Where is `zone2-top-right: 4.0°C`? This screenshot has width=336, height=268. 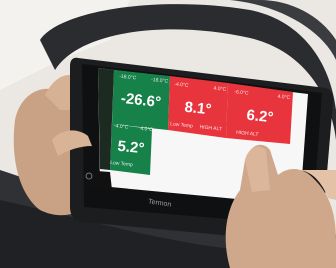
zone2-top-right: 4.0°C is located at coordinates (220, 89).